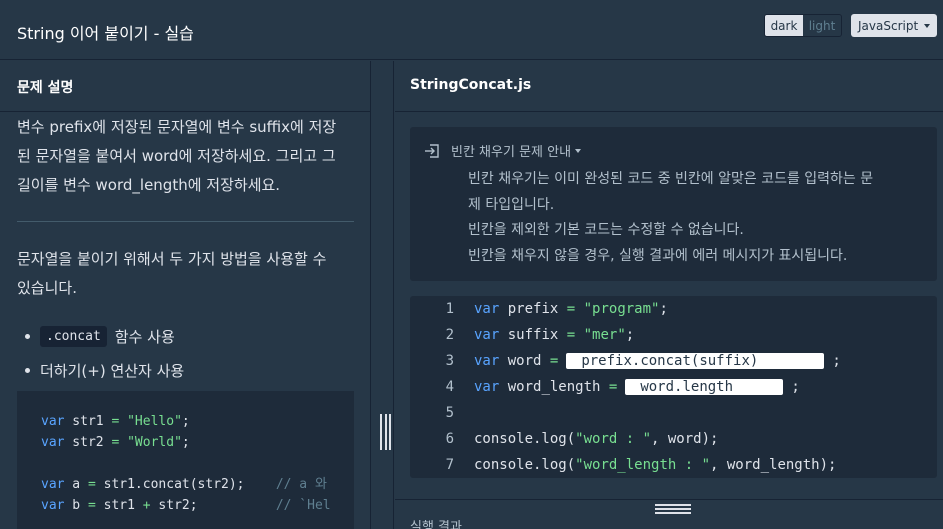  What do you see at coordinates (606, 230) in the screenshot?
I see `guide-line: 빈칸을 제외한 기본 코드는 수정할 수 없습니다.` at bounding box center [606, 230].